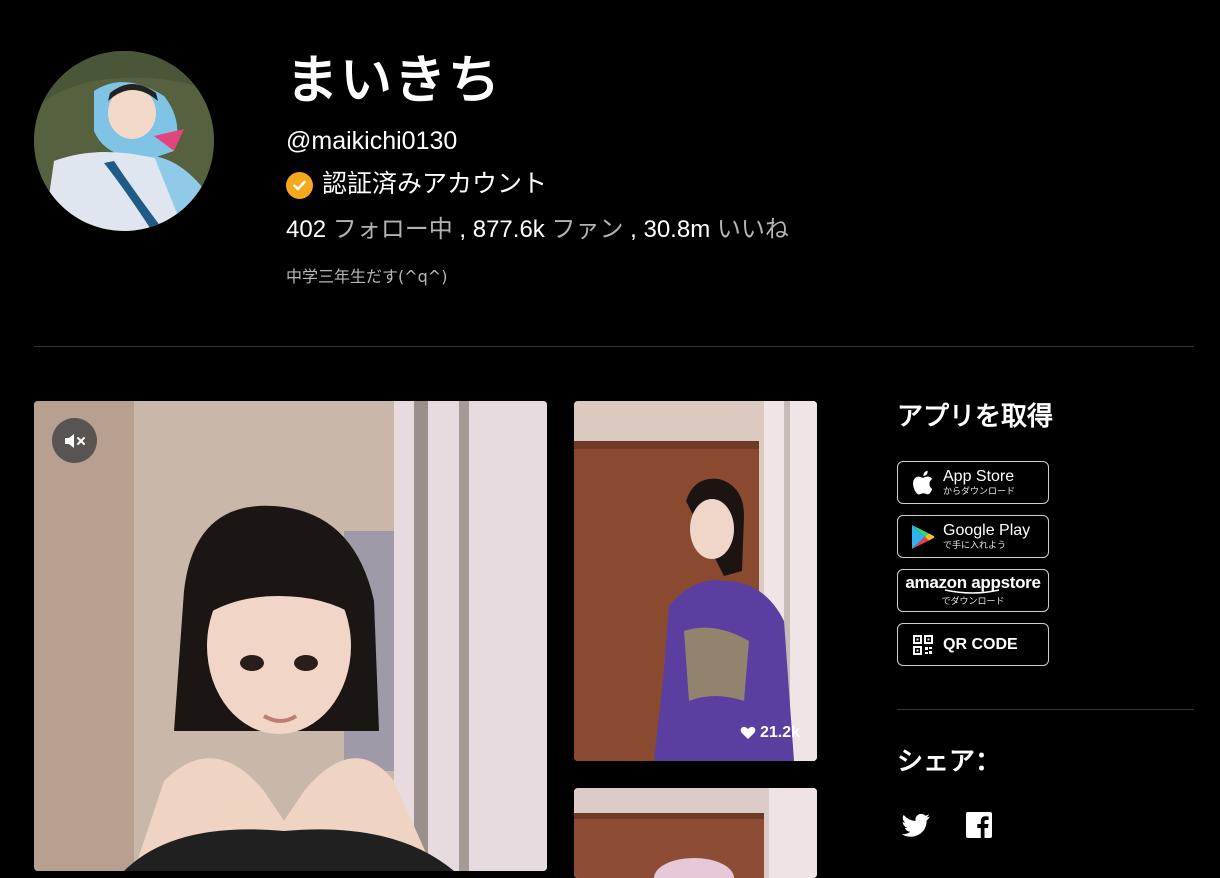  Describe the element at coordinates (124, 141) in the screenshot. I see `profile-avatar` at that location.